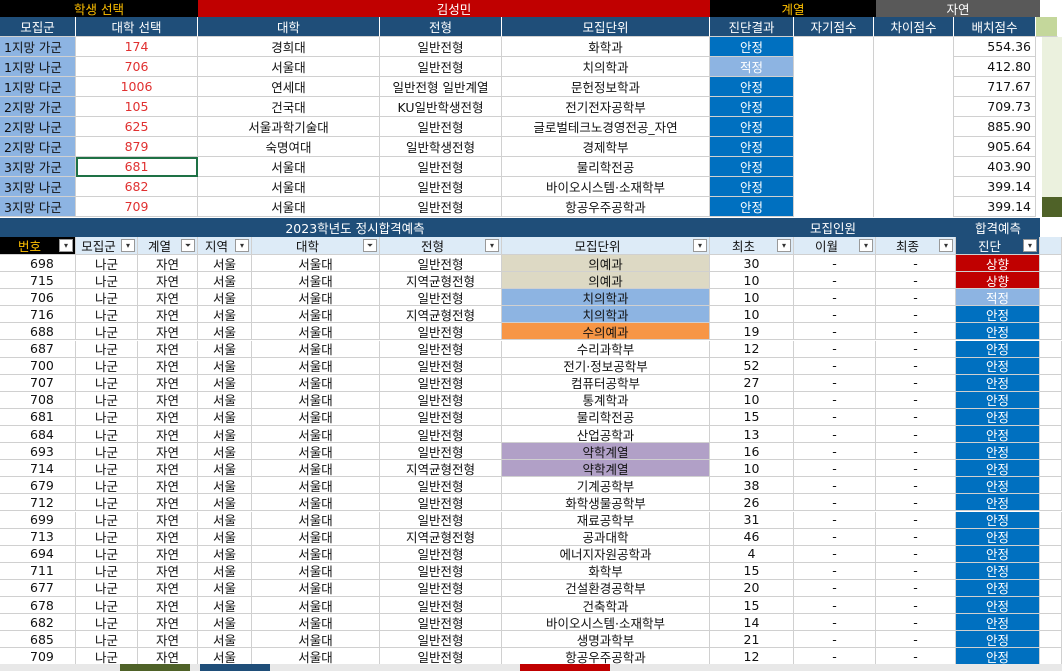 Image resolution: width=1062 pixels, height=671 pixels. Describe the element at coordinates (752, 537) in the screenshot. I see `cell-first: 46` at that location.